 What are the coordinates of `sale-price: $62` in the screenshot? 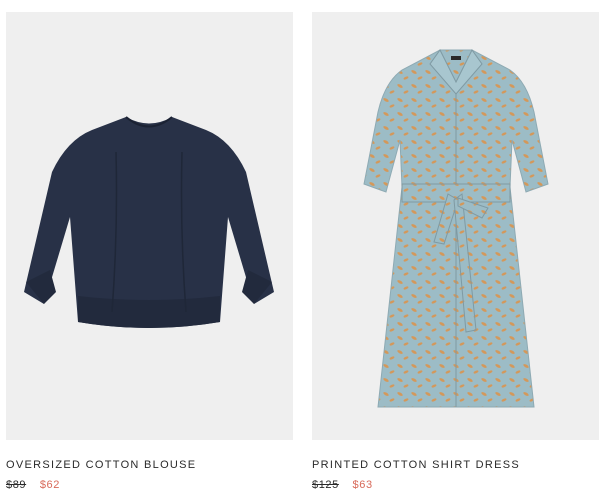 It's located at (49, 485).